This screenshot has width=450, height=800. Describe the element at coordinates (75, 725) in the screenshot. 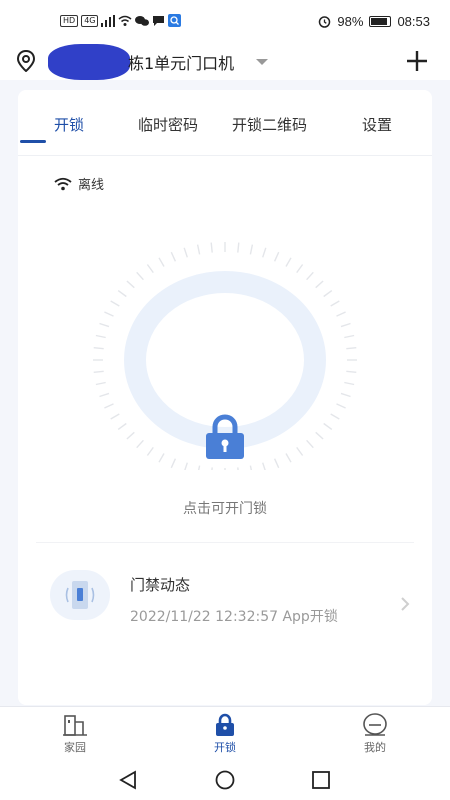

I see `building-icon` at that location.